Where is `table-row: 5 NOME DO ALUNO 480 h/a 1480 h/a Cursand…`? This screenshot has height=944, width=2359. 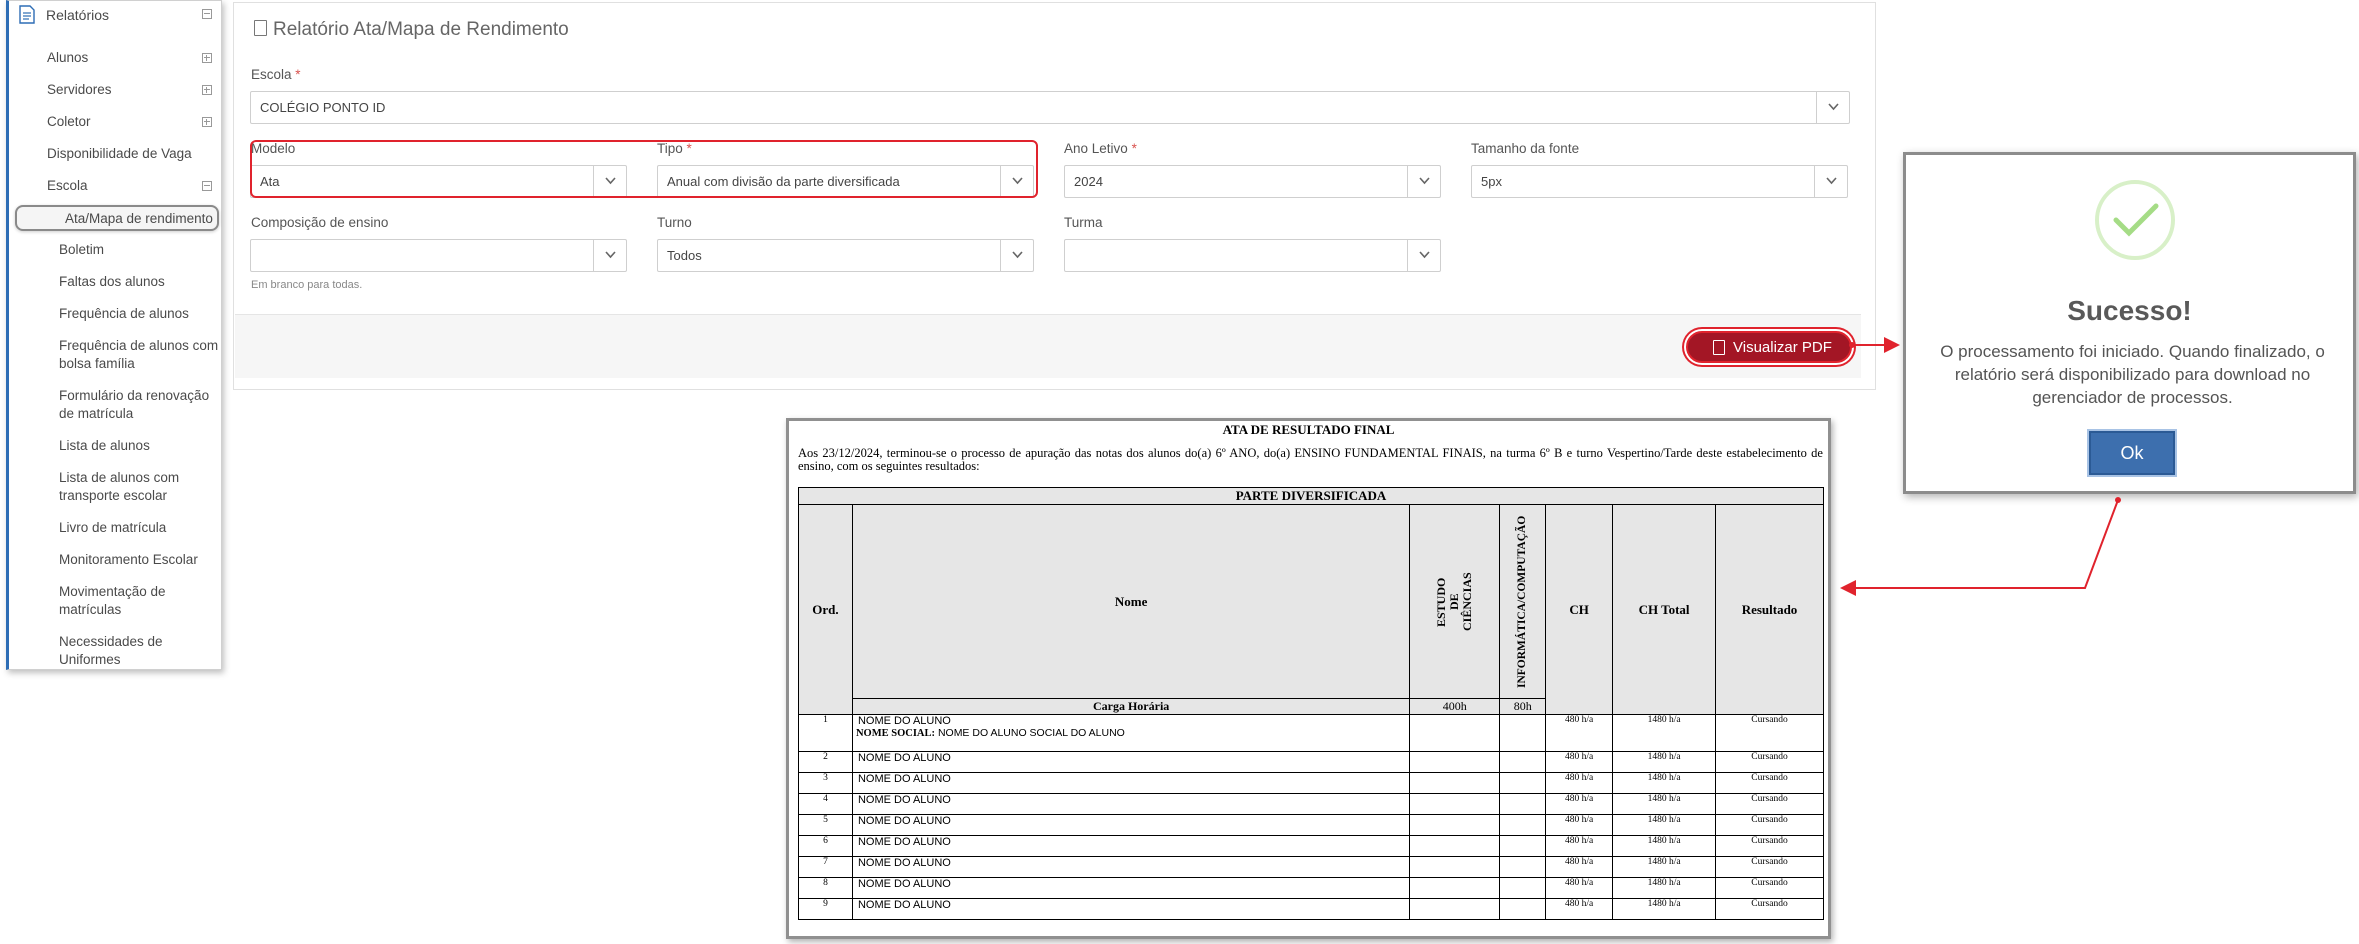
table-row: 5 NOME DO ALUNO 480 h/a 1480 h/a Cursand… is located at coordinates (1311, 825).